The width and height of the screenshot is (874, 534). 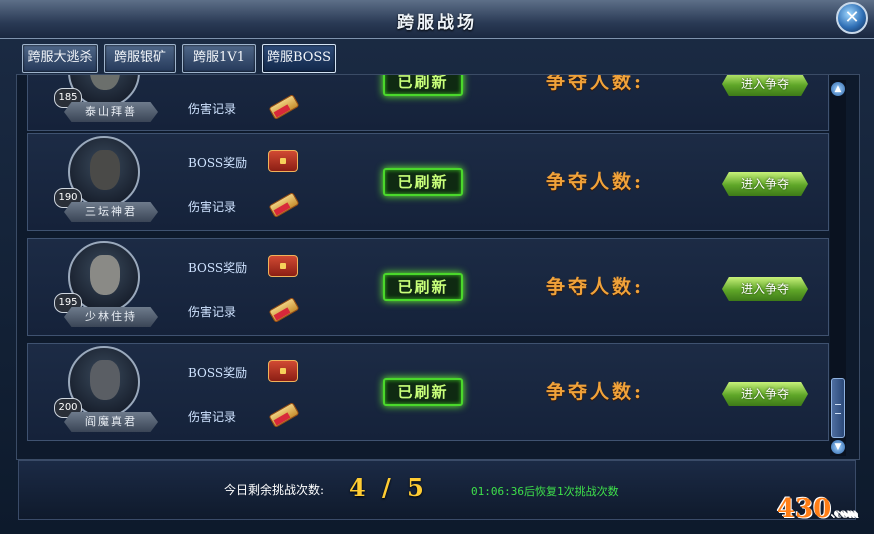 I want to click on remaining-challenges-label: 今日剩余挑战次数:, so click(x=274, y=490).